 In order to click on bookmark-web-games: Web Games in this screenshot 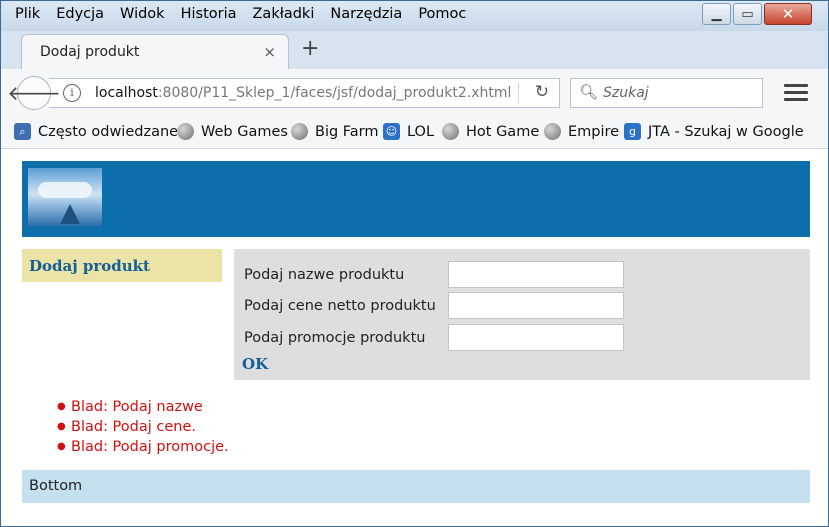, I will do `click(232, 131)`.